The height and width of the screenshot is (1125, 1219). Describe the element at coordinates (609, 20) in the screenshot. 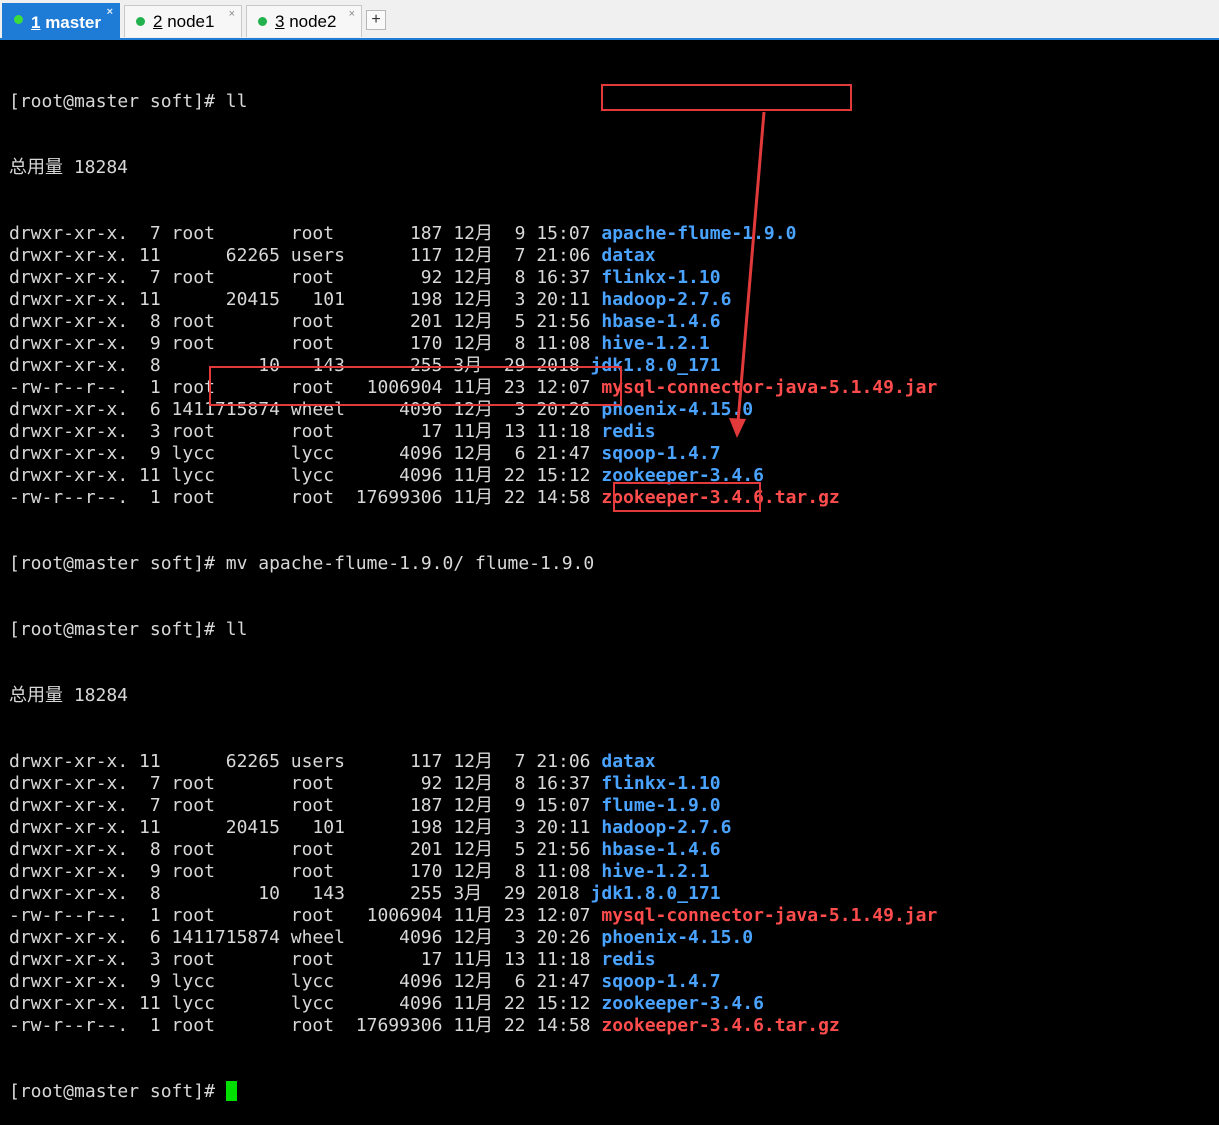

I see `session-tab-bar: 1 master × 2 node1 × 3 node2 × +` at that location.